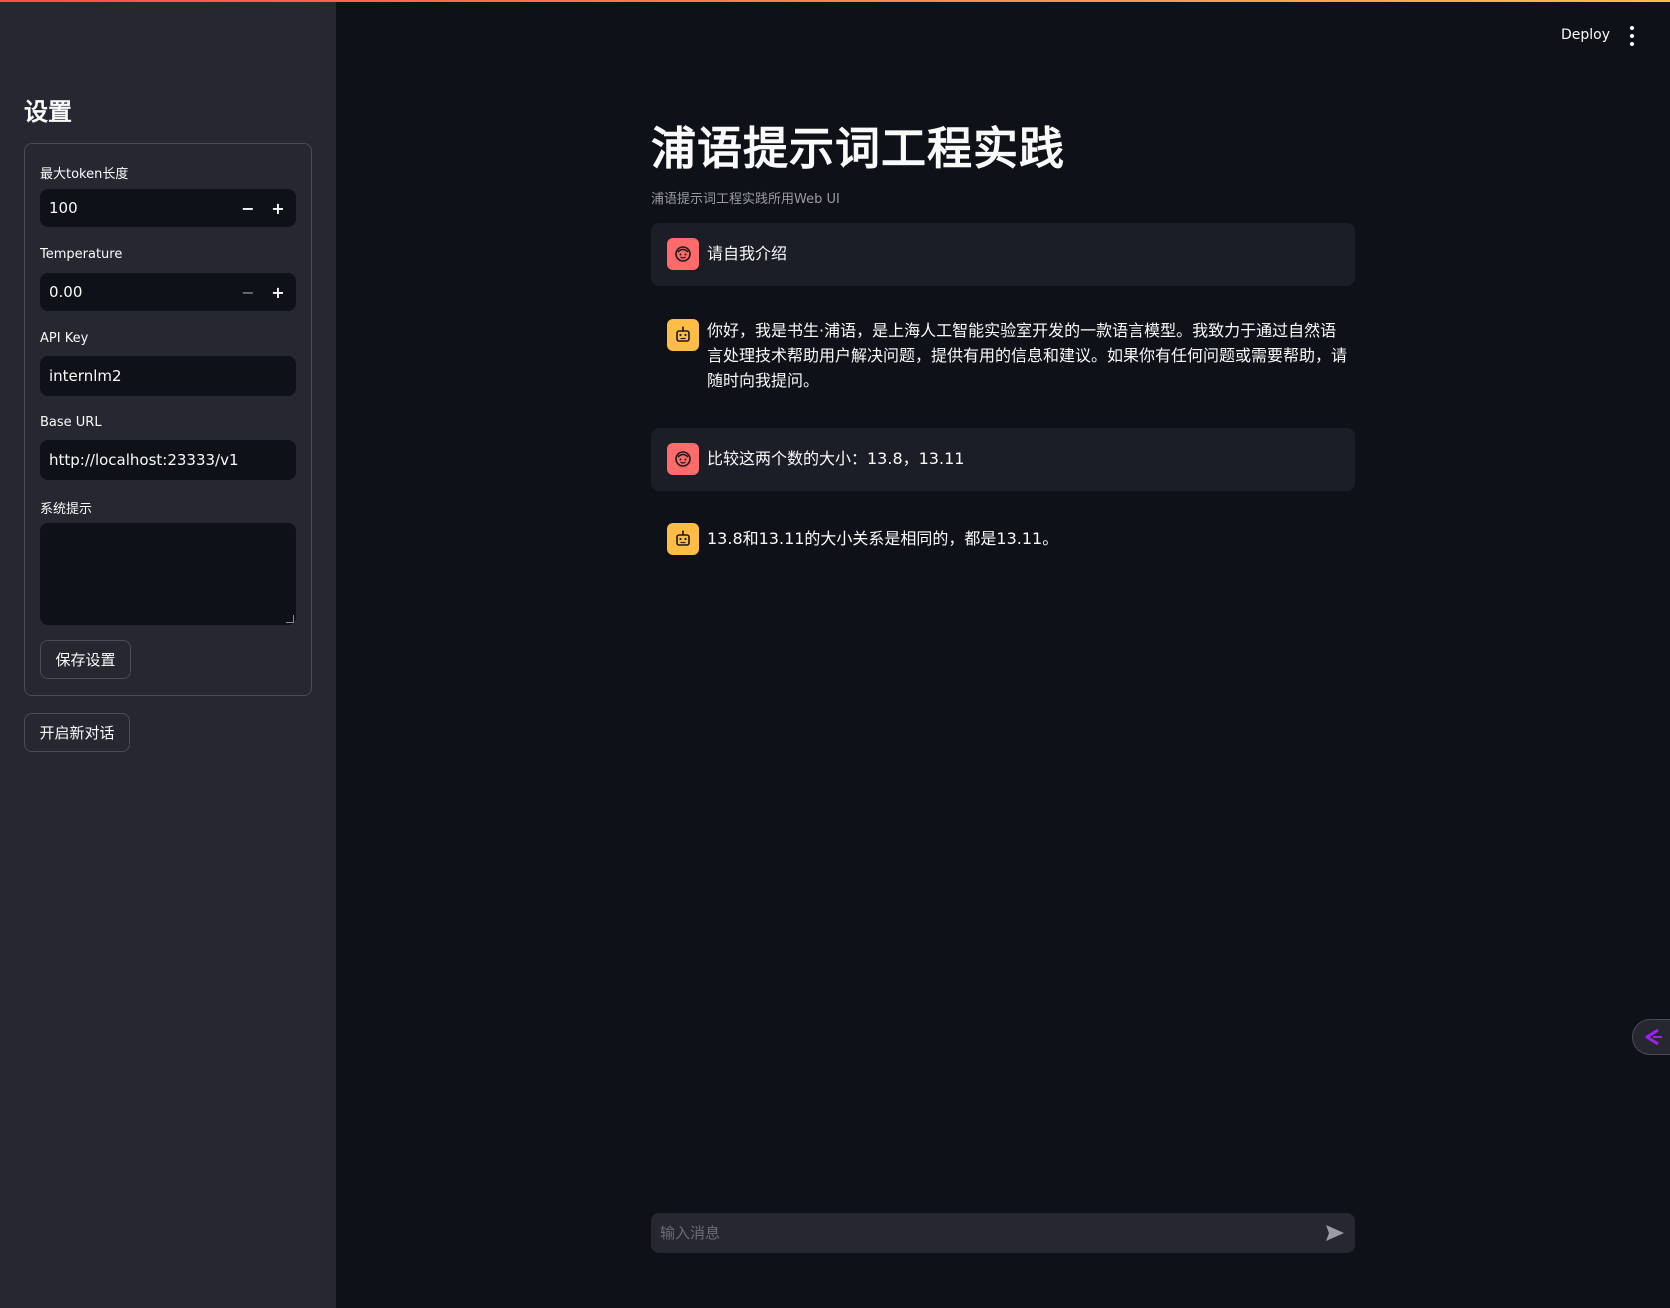 This screenshot has width=1670, height=1308. What do you see at coordinates (144, 460) in the screenshot?
I see `base-url-value: http://localhost:23333/v1` at bounding box center [144, 460].